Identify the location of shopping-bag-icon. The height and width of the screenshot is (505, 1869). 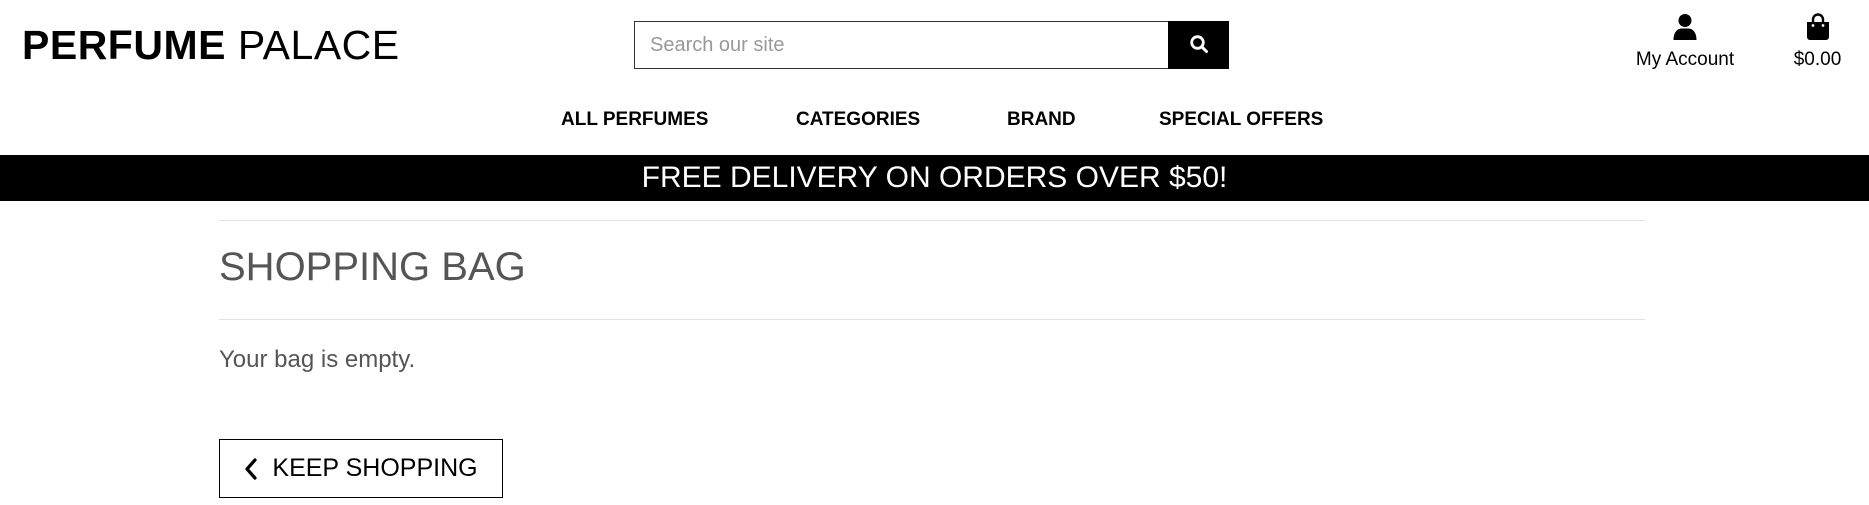
(1818, 29).